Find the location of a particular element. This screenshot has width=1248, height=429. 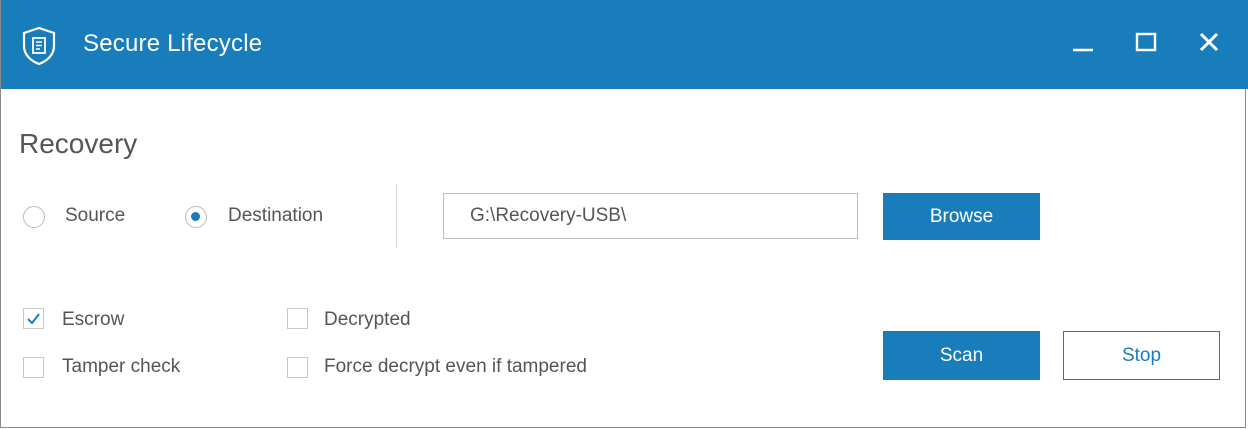

minimize-button is located at coordinates (1083, 44).